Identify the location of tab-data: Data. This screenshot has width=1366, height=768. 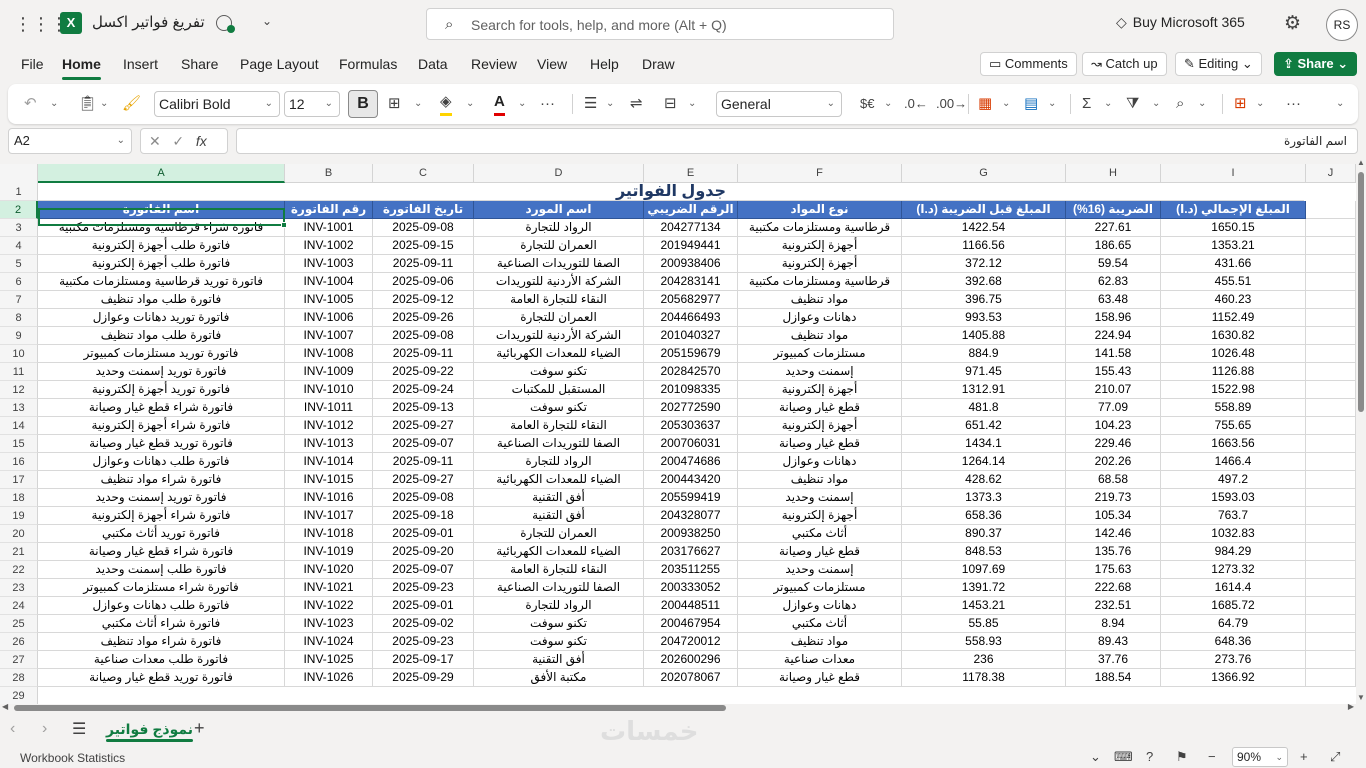
(433, 64).